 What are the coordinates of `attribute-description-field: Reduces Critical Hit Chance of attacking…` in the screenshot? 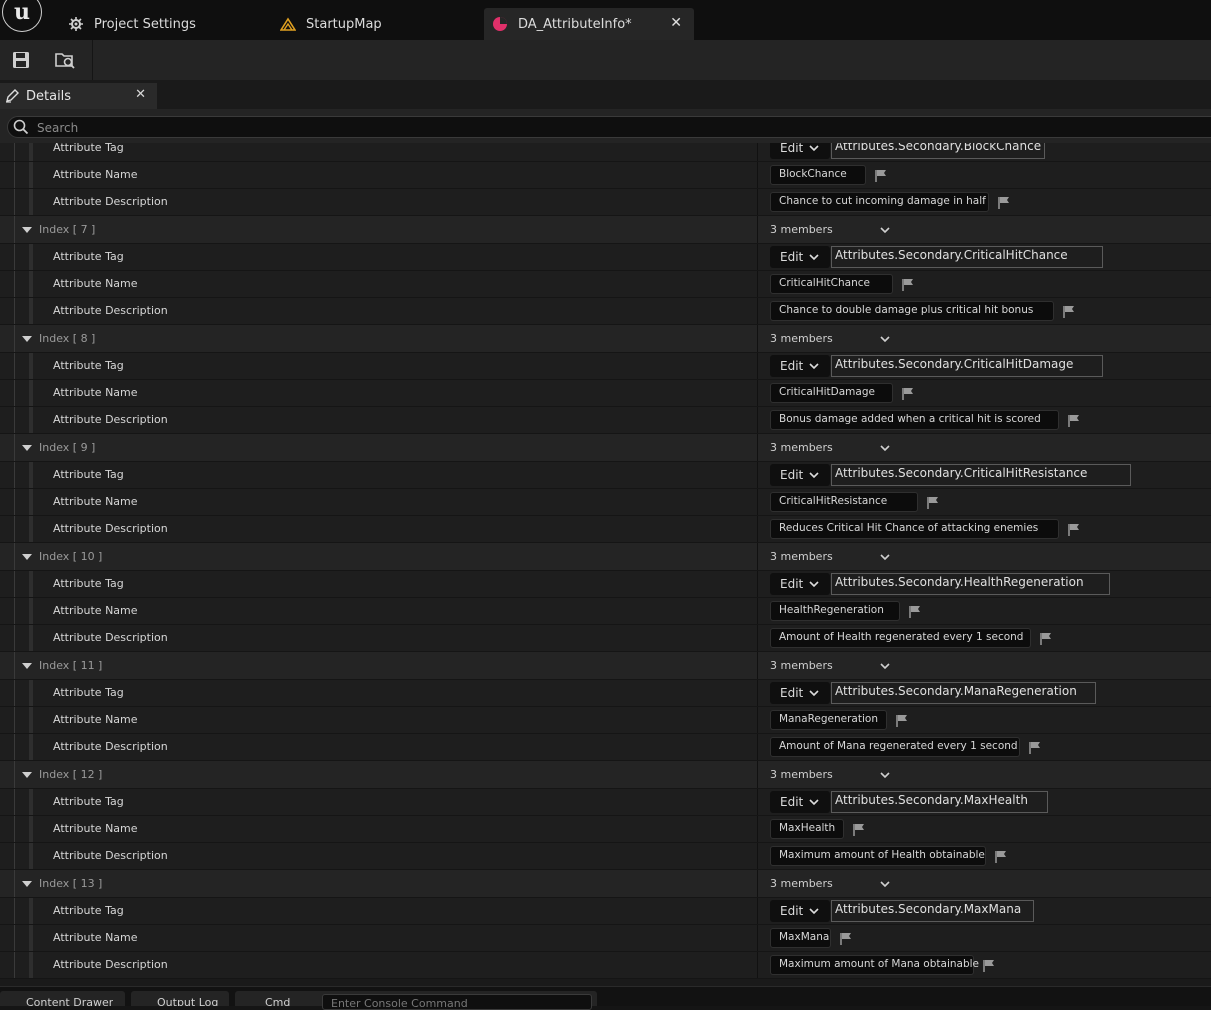 It's located at (914, 529).